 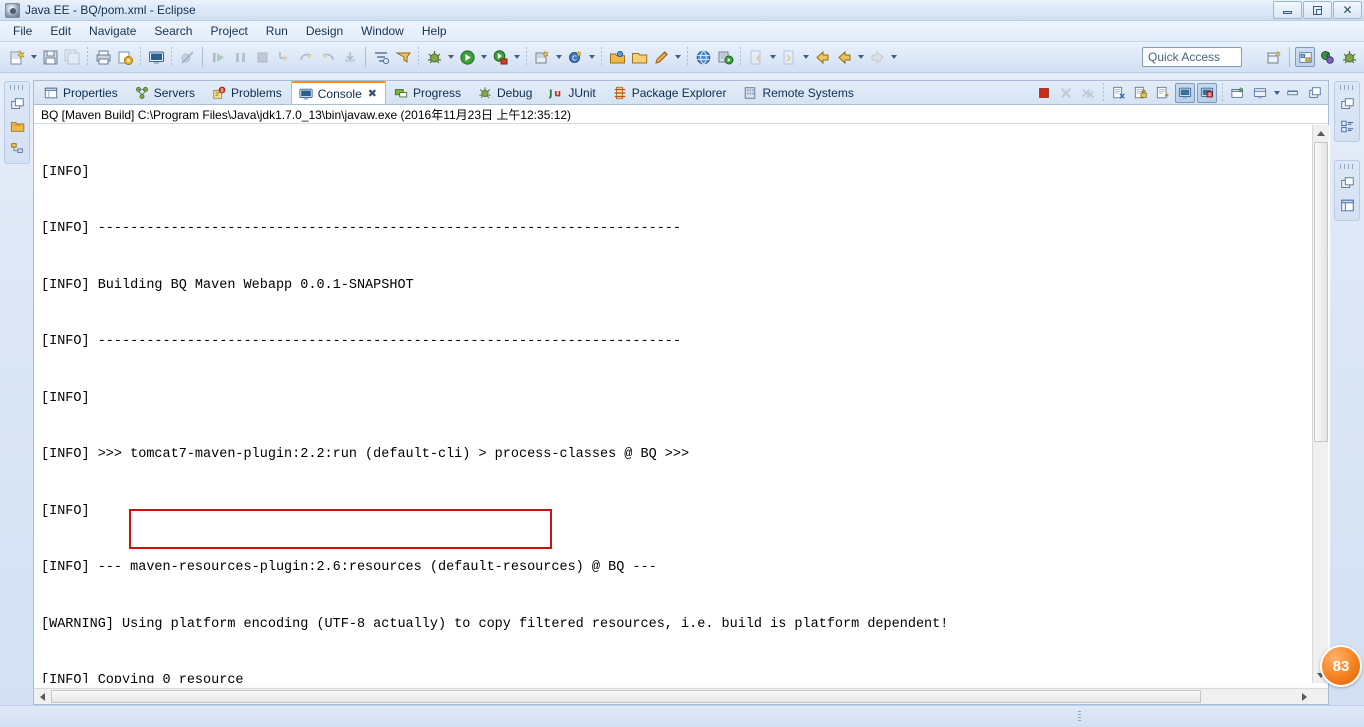 What do you see at coordinates (1079, 717) in the screenshot?
I see `status-bar-grip` at bounding box center [1079, 717].